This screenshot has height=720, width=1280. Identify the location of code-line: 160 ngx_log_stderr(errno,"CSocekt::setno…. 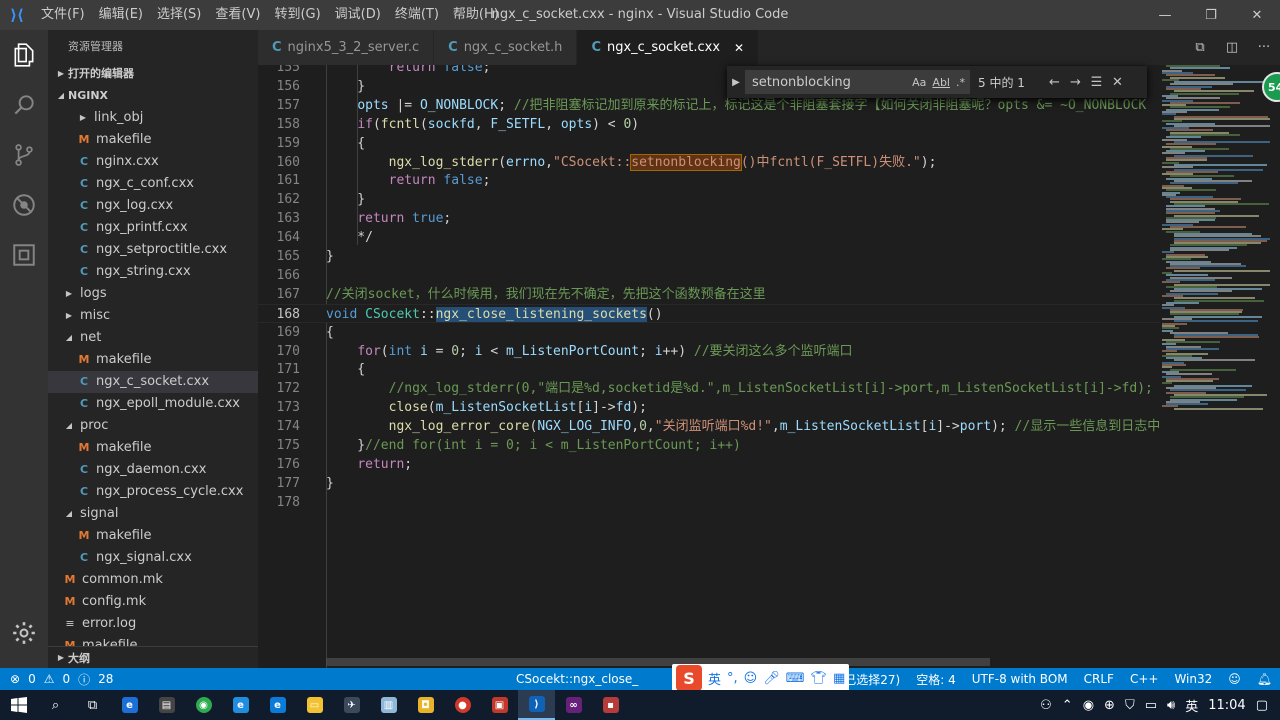
(709, 162).